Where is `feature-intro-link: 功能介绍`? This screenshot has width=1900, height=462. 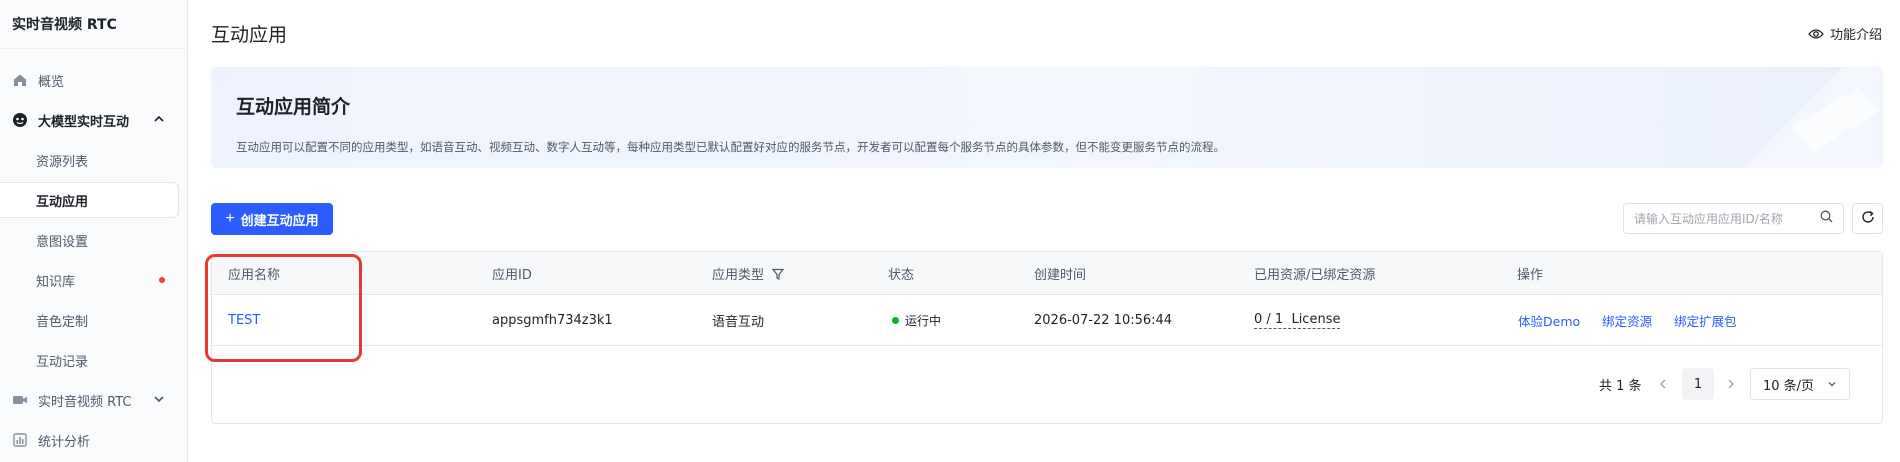
feature-intro-link: 功能介绍 is located at coordinates (1845, 33).